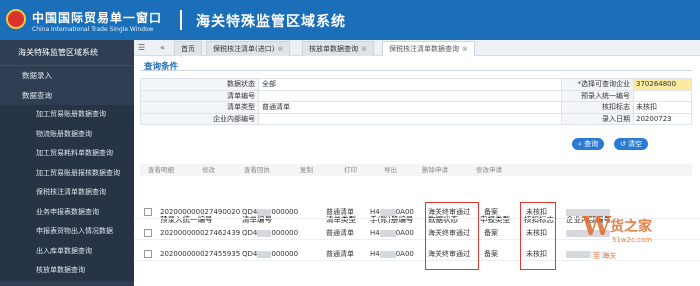 This screenshot has width=700, height=286. What do you see at coordinates (410, 84) in the screenshot?
I see `data-status-select: 全部` at bounding box center [410, 84].